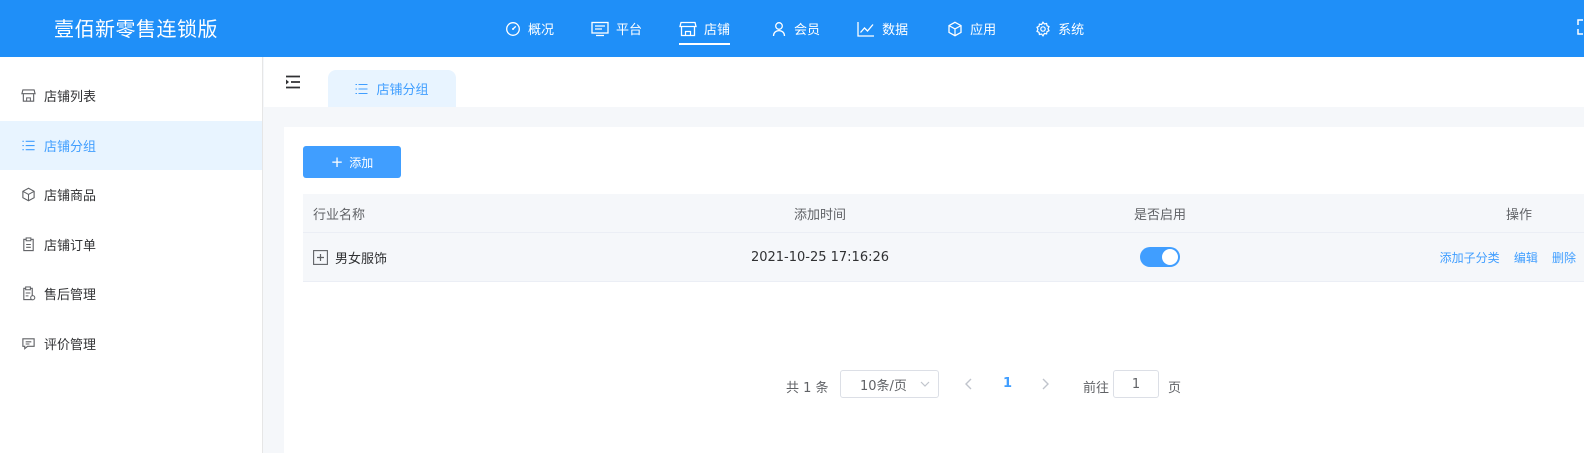 The image size is (1584, 453). What do you see at coordinates (807, 30) in the screenshot?
I see `nav-label: 会员` at bounding box center [807, 30].